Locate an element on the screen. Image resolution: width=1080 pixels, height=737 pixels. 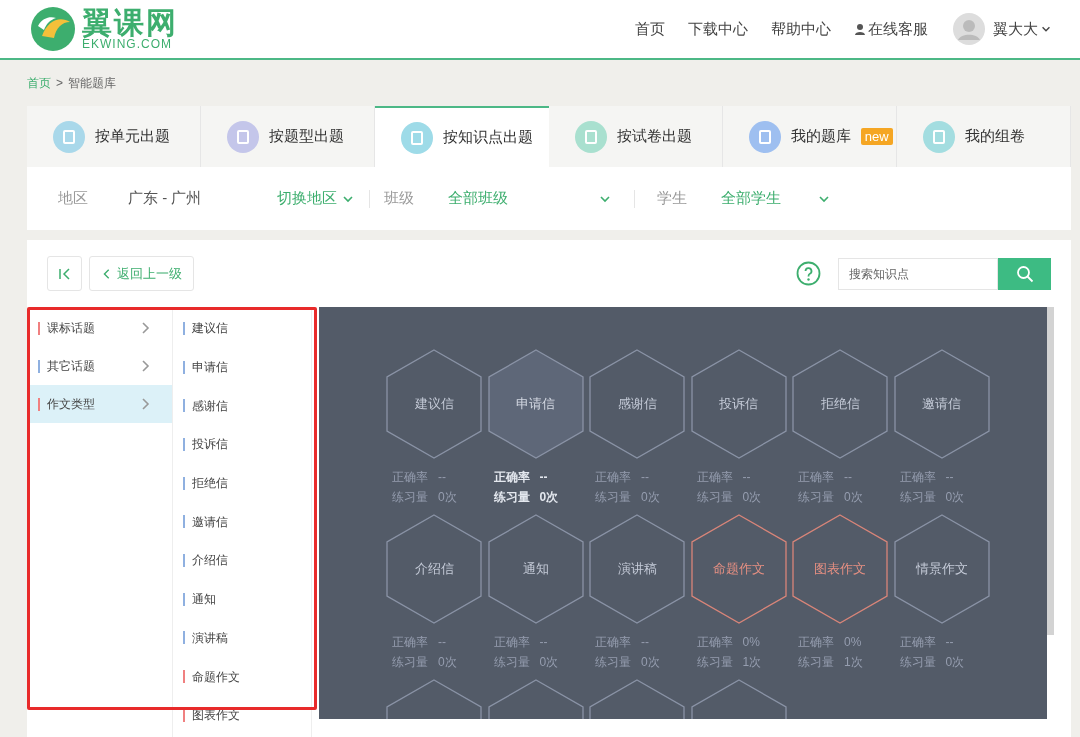
topic-hexagon: 介绍信 is located at coordinates (434, 569).